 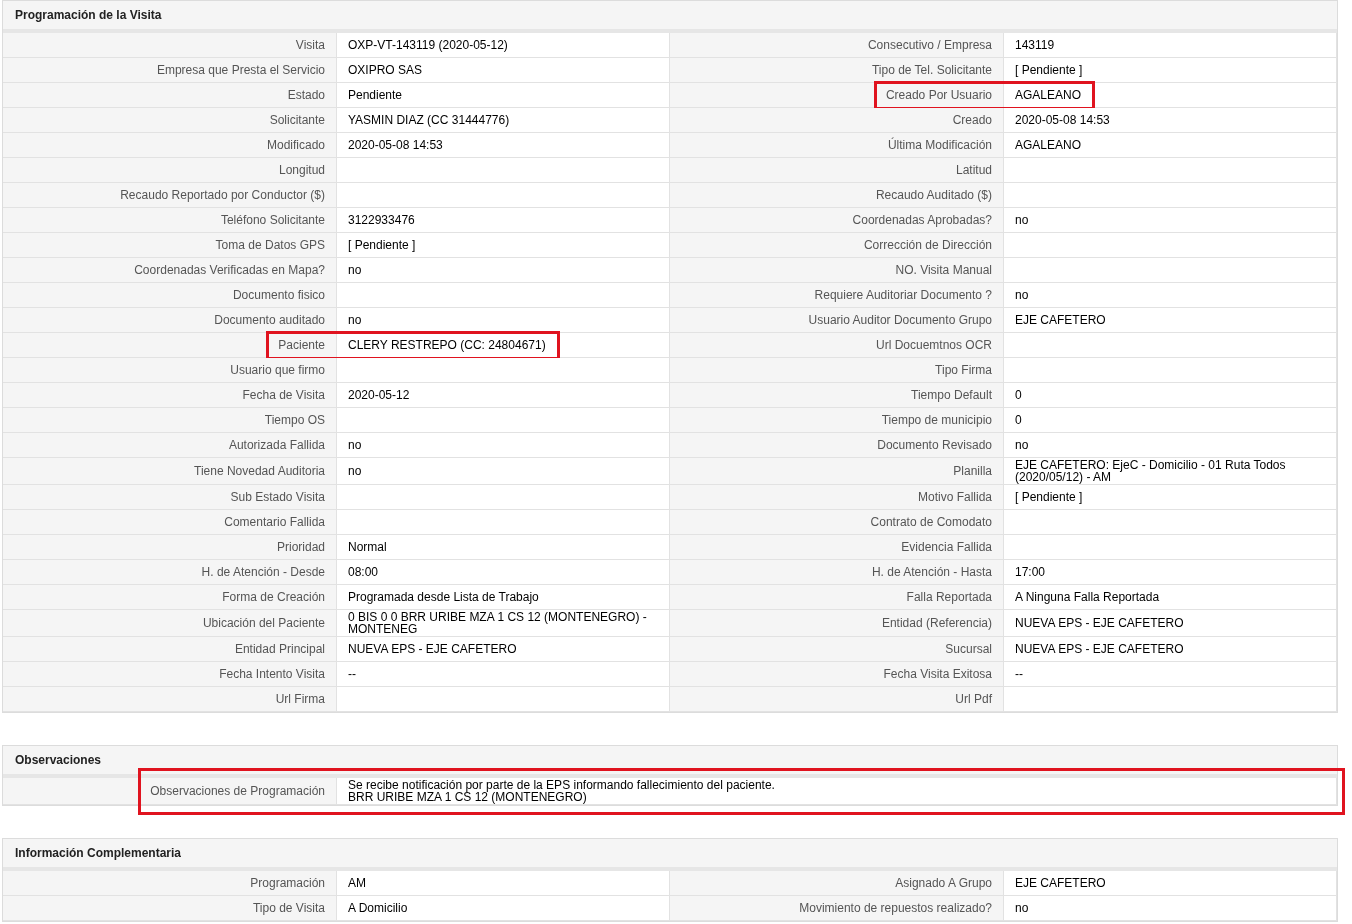 I want to click on field-label: H. de Atención - Desde, so click(x=170, y=572).